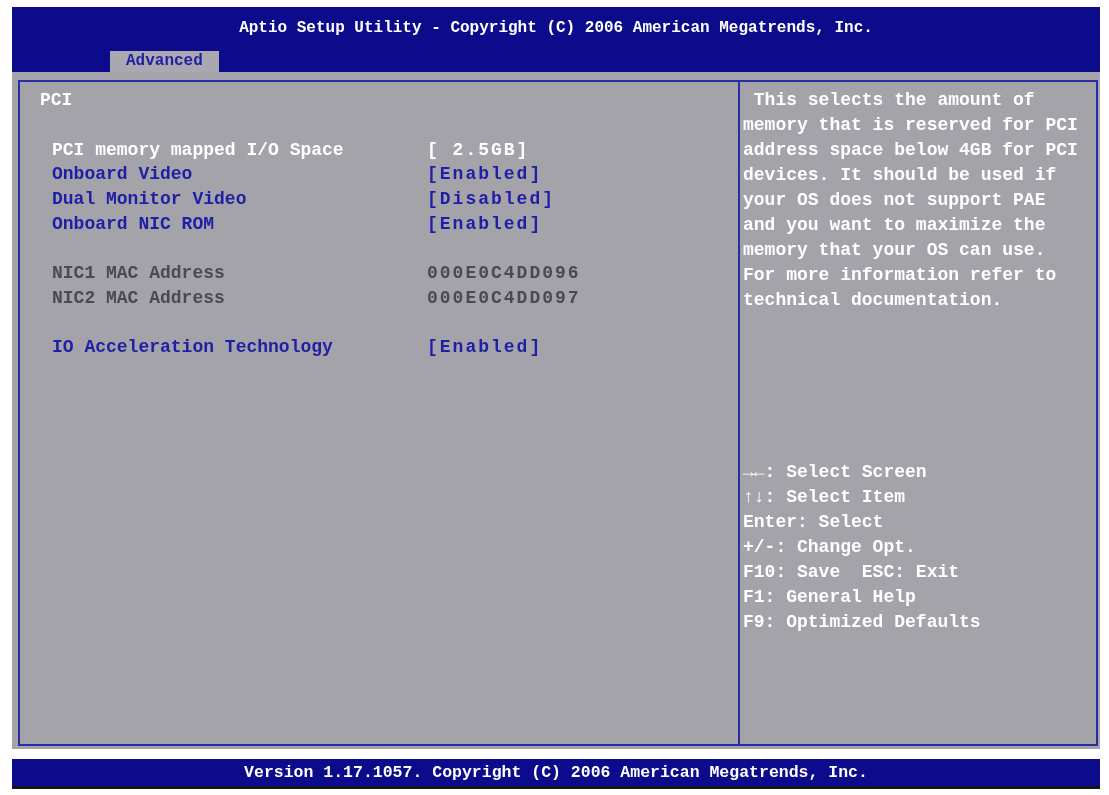 Image resolution: width=1109 pixels, height=795 pixels. What do you see at coordinates (138, 298) in the screenshot?
I see `setting-label: NIC2 MAC Address` at bounding box center [138, 298].